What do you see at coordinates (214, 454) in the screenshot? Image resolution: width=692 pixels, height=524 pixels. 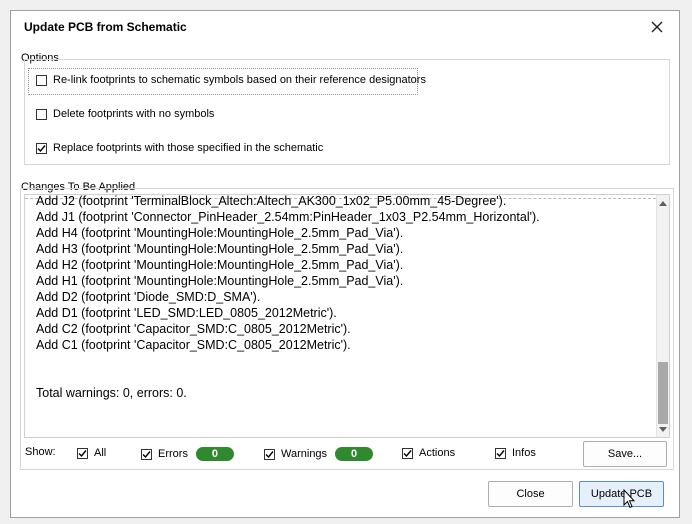 I see `errors-count-badge: 0` at bounding box center [214, 454].